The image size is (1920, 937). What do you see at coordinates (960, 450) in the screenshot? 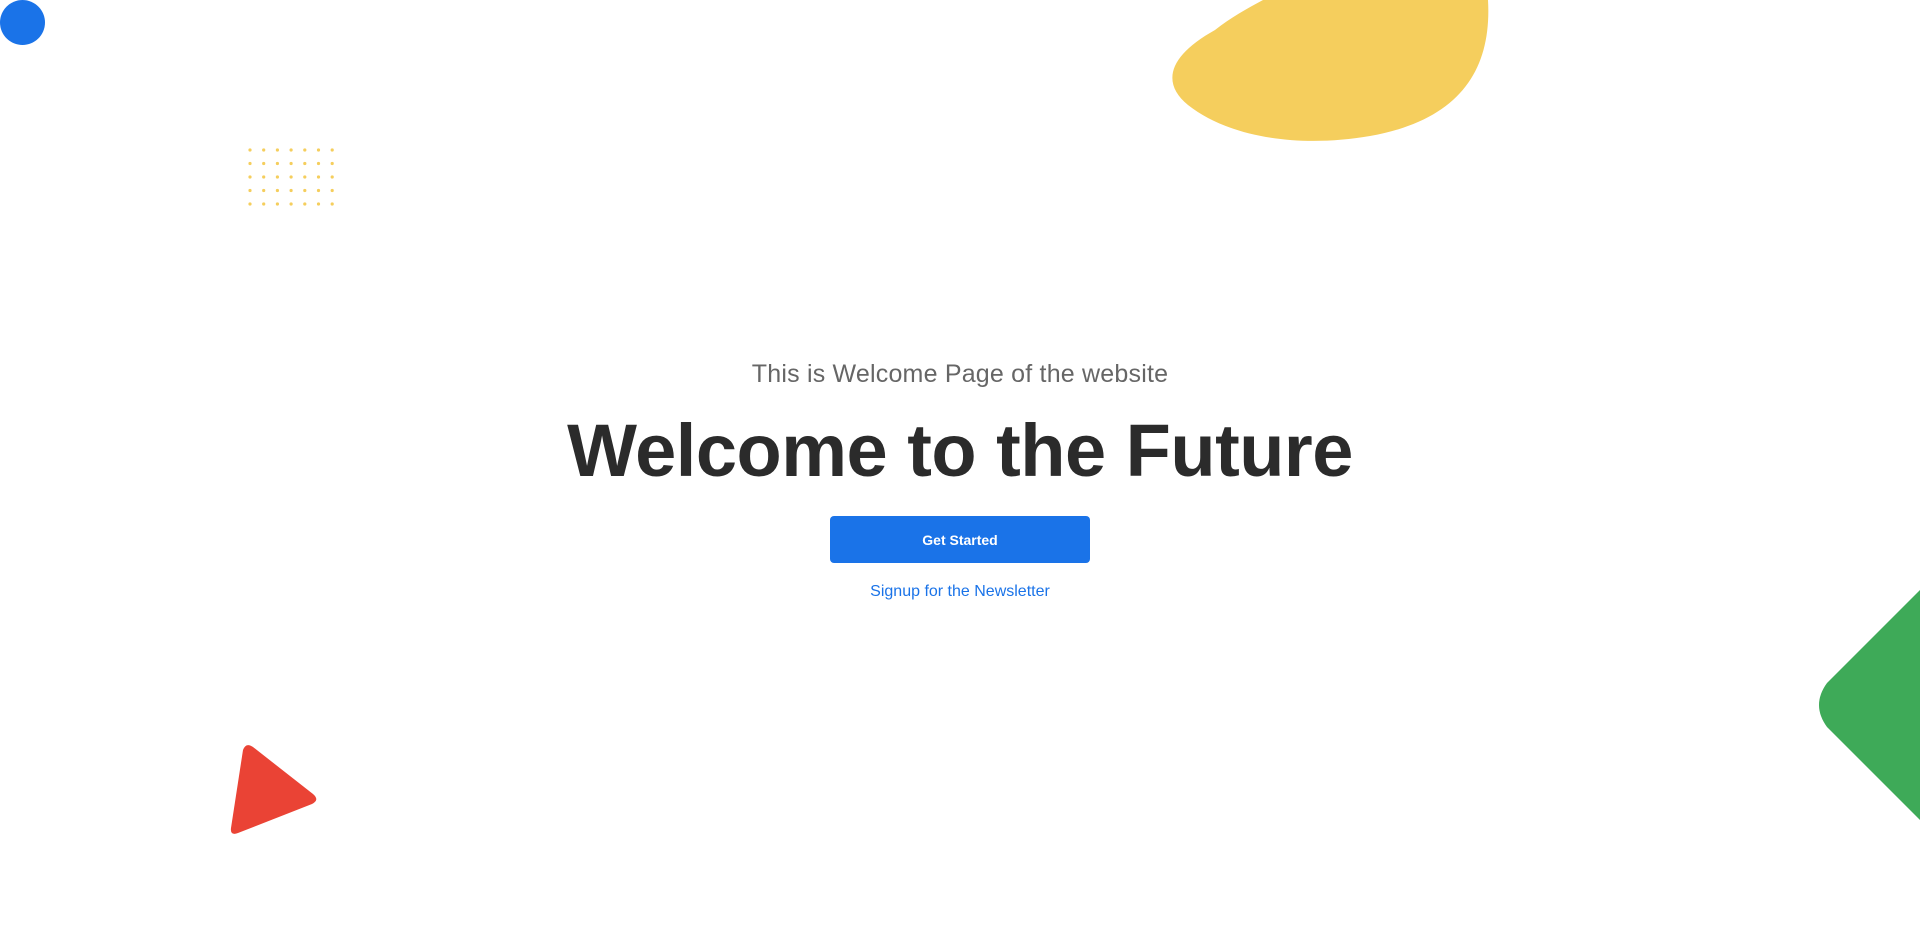
I see `hero-title: Welcome to the Future` at bounding box center [960, 450].